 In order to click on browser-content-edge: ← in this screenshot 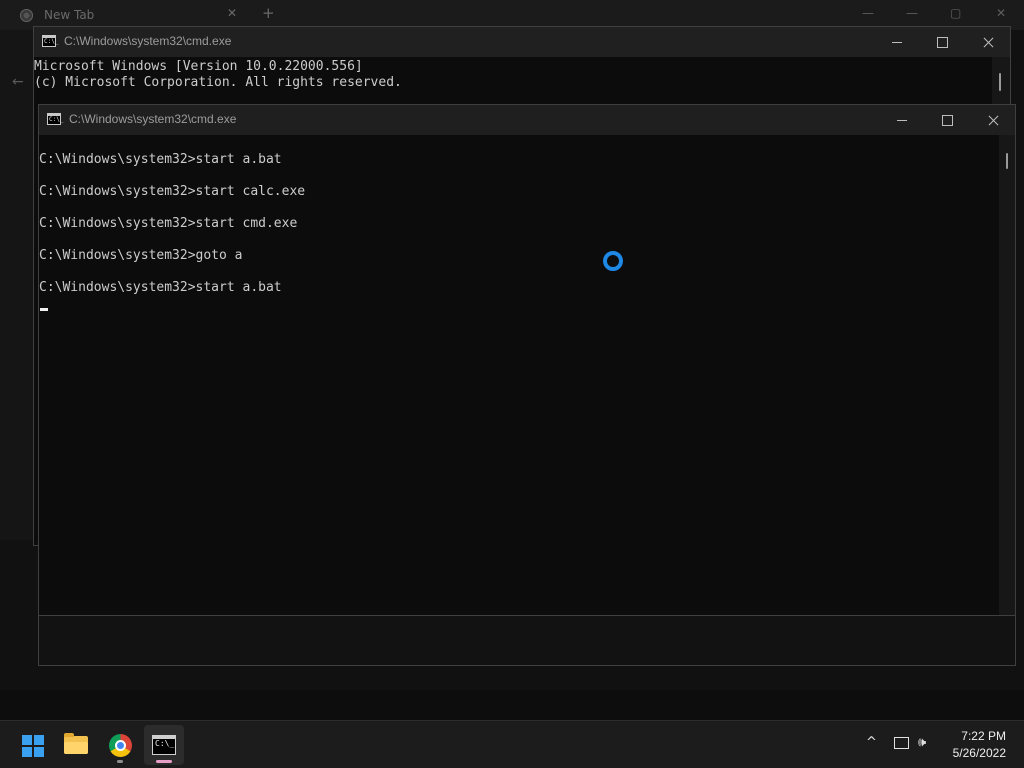, I will do `click(18, 285)`.